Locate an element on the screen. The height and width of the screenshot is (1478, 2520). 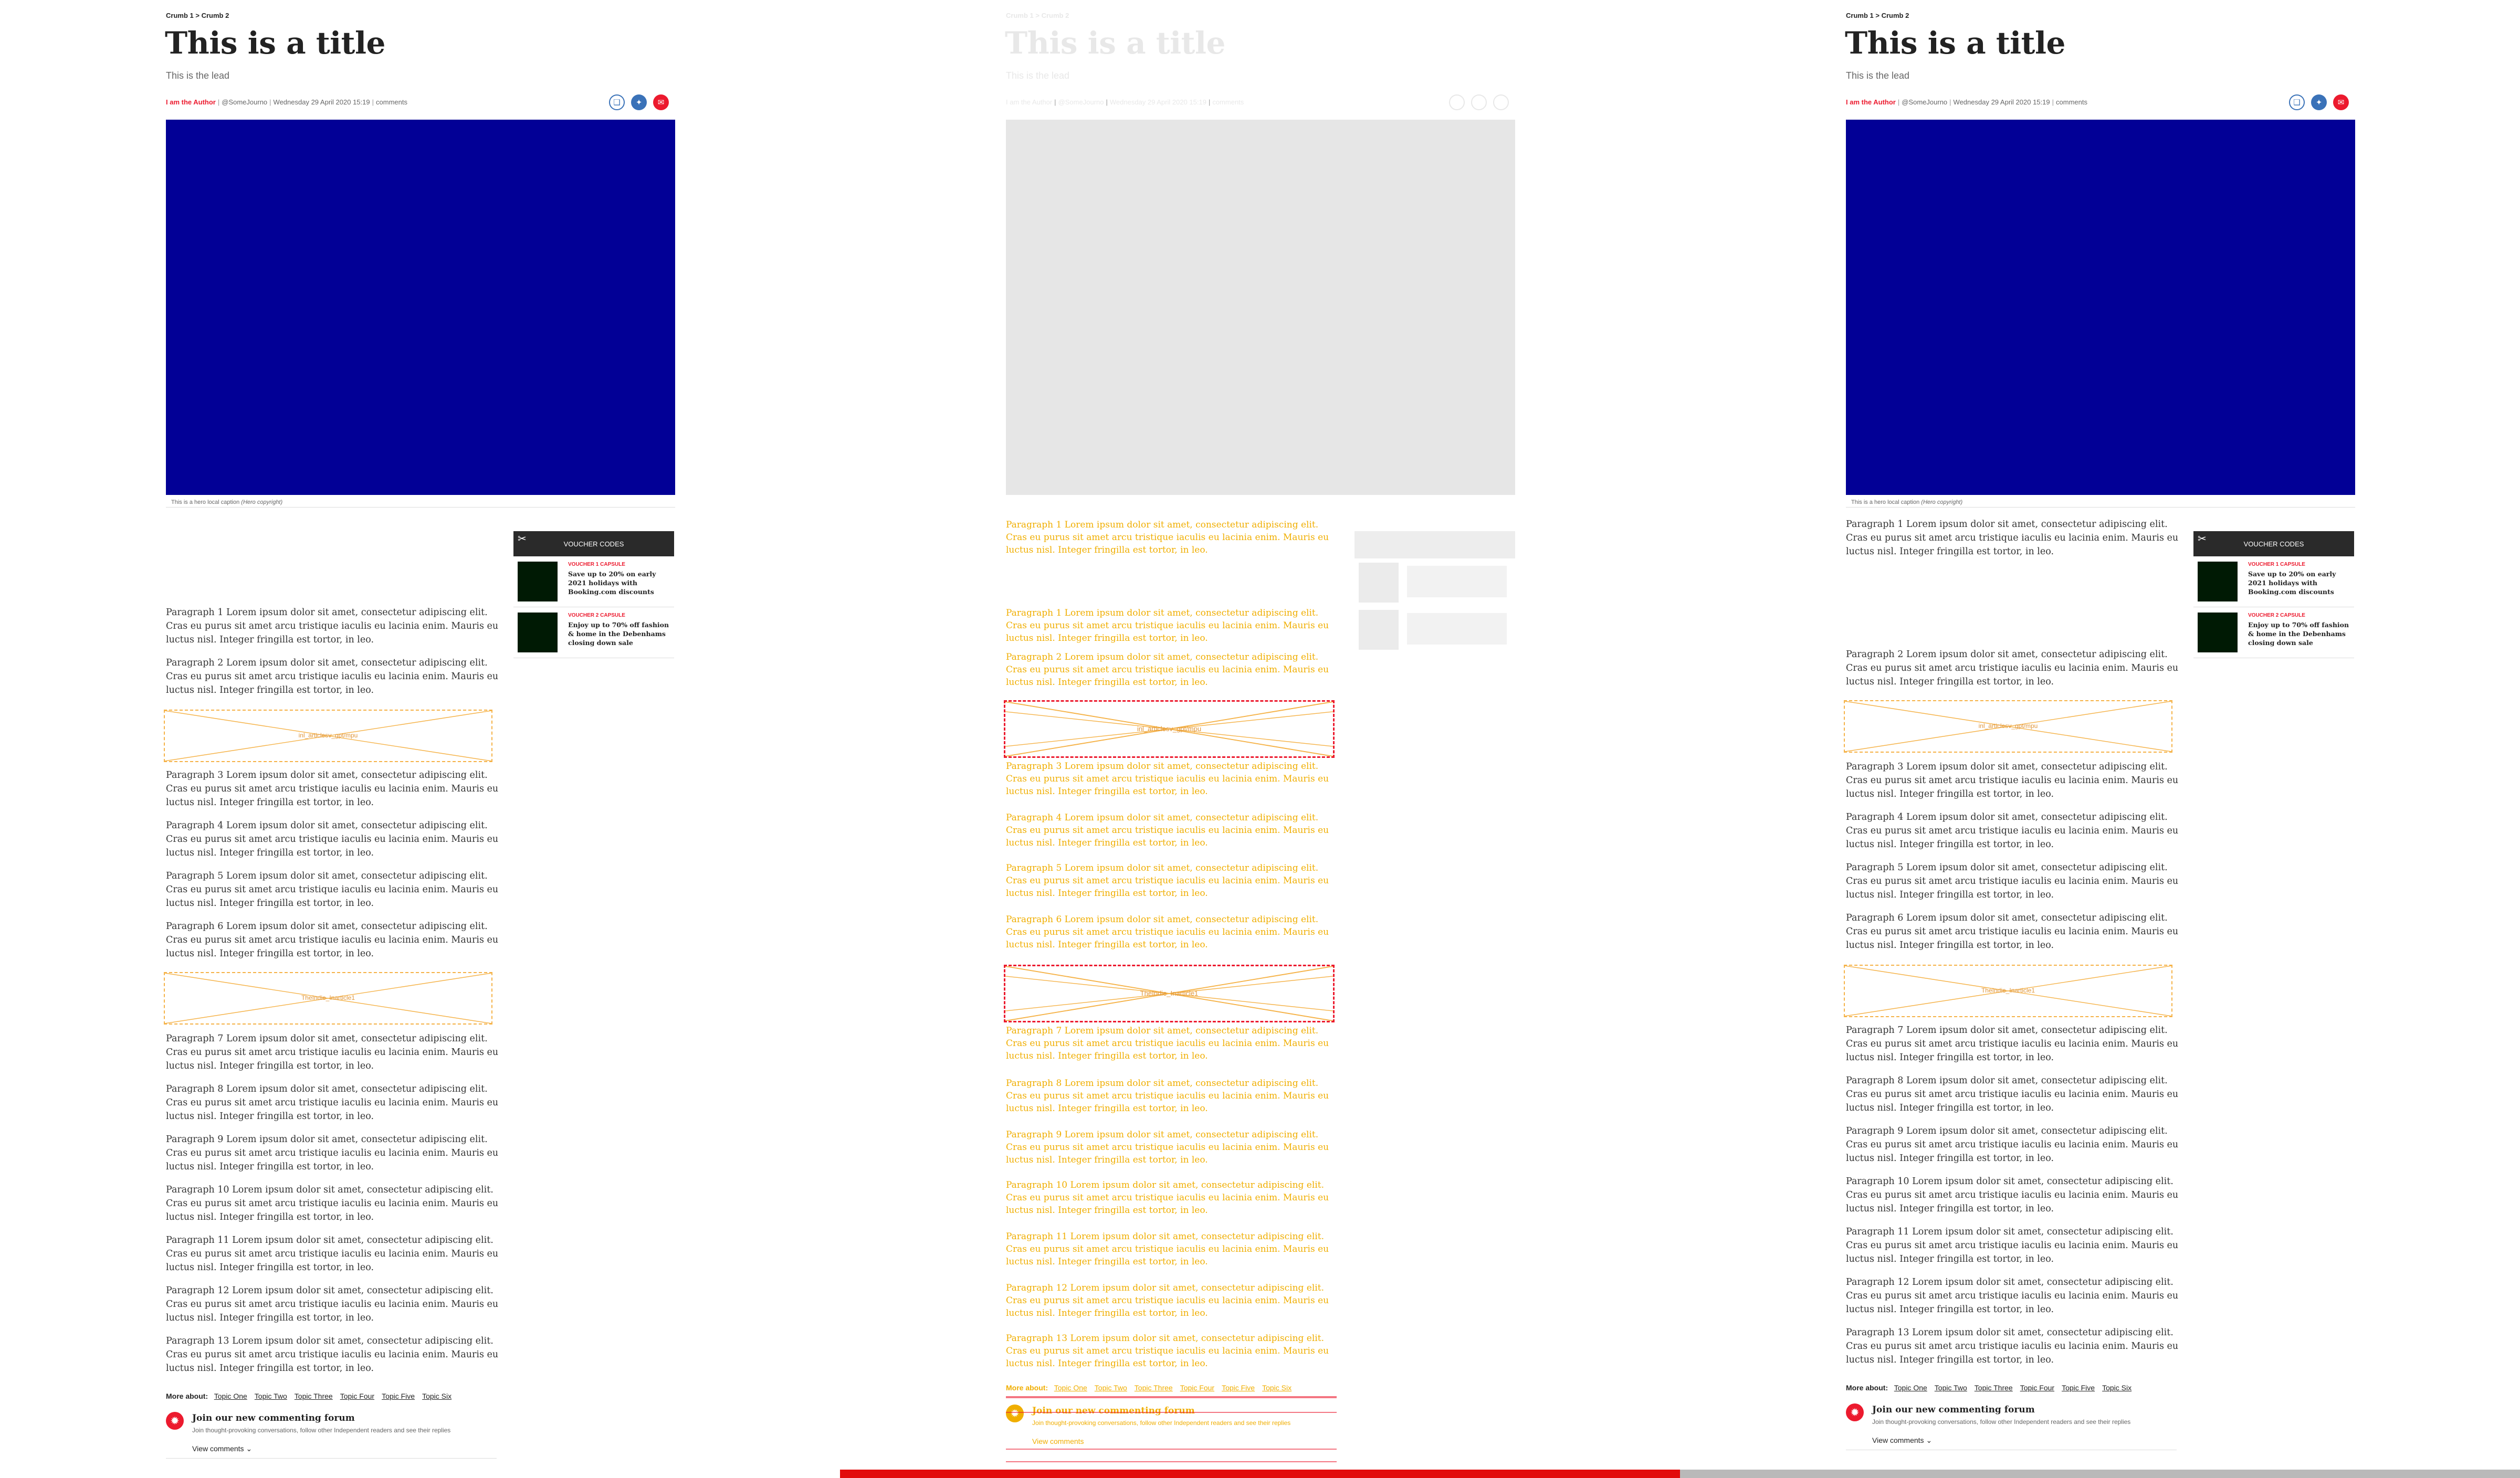
voucher-brand: VOUCHER 1 CAPSULE is located at coordinates (2276, 565).